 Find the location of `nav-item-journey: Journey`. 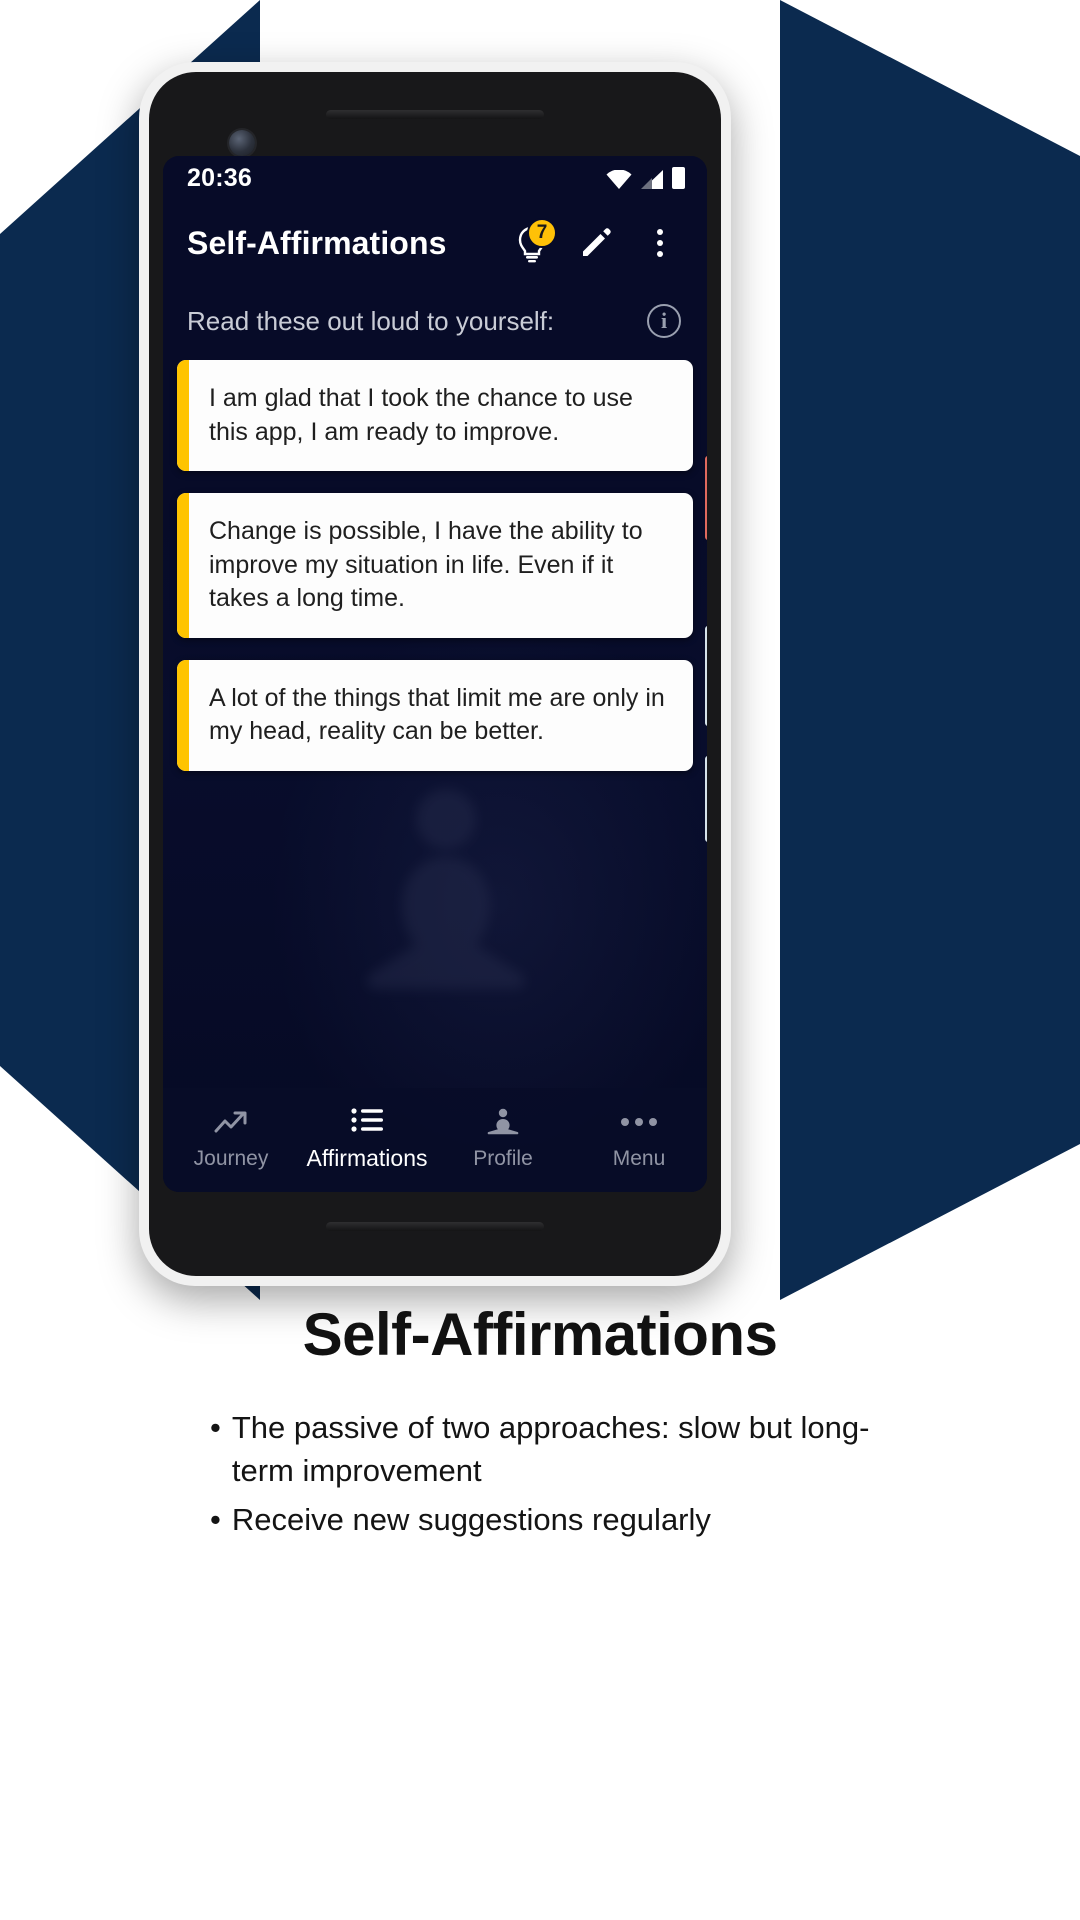

nav-item-journey: Journey is located at coordinates (231, 1138).